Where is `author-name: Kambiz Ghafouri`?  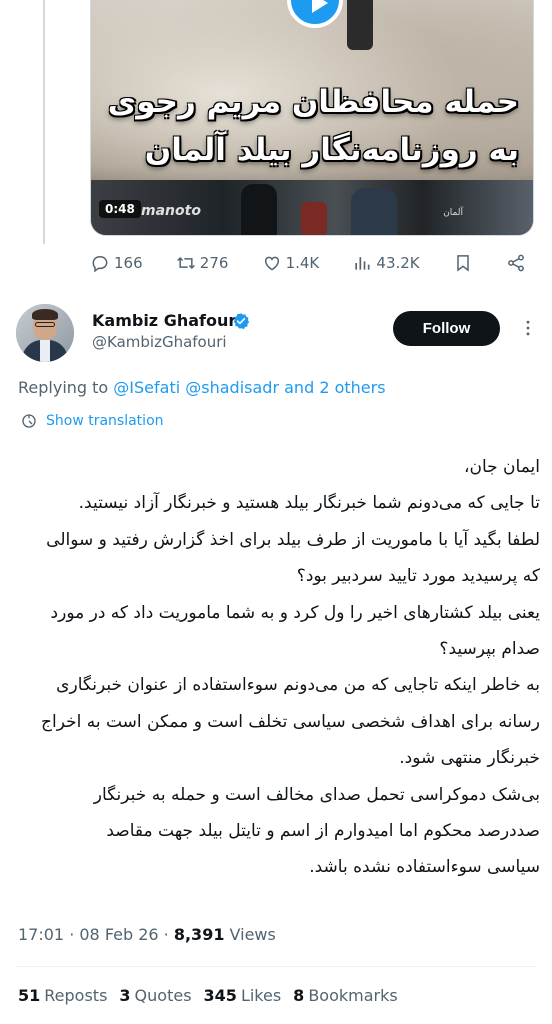 author-name: Kambiz Ghafouri is located at coordinates (167, 320).